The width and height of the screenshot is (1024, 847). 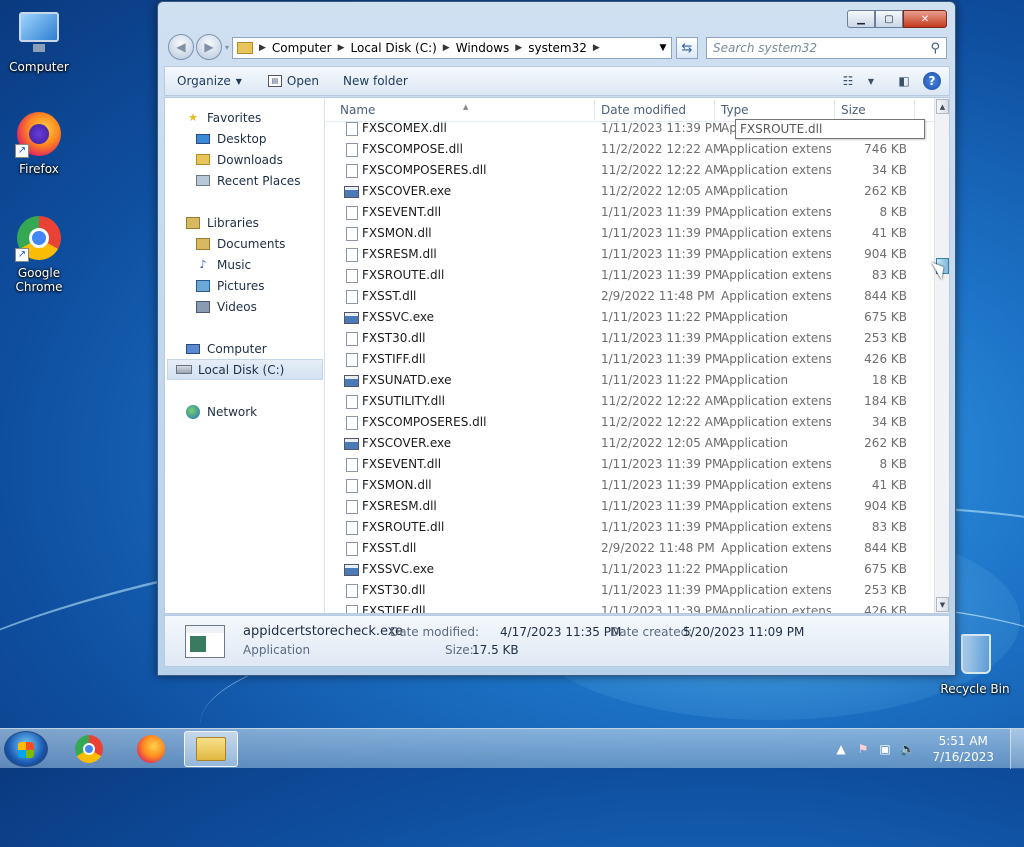 What do you see at coordinates (907, 749) in the screenshot?
I see `volume-muted-icon: 🔈` at bounding box center [907, 749].